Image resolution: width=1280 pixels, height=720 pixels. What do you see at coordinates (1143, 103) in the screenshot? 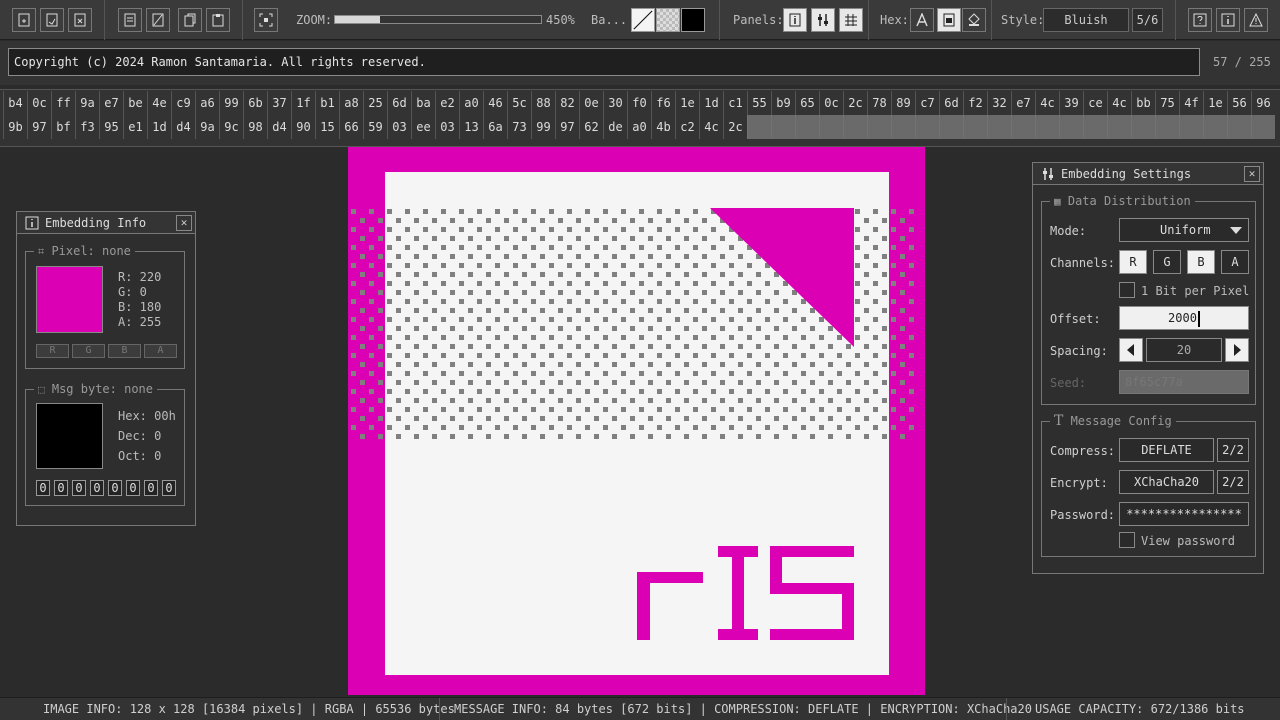
I see `hex-cell: bb` at bounding box center [1143, 103].